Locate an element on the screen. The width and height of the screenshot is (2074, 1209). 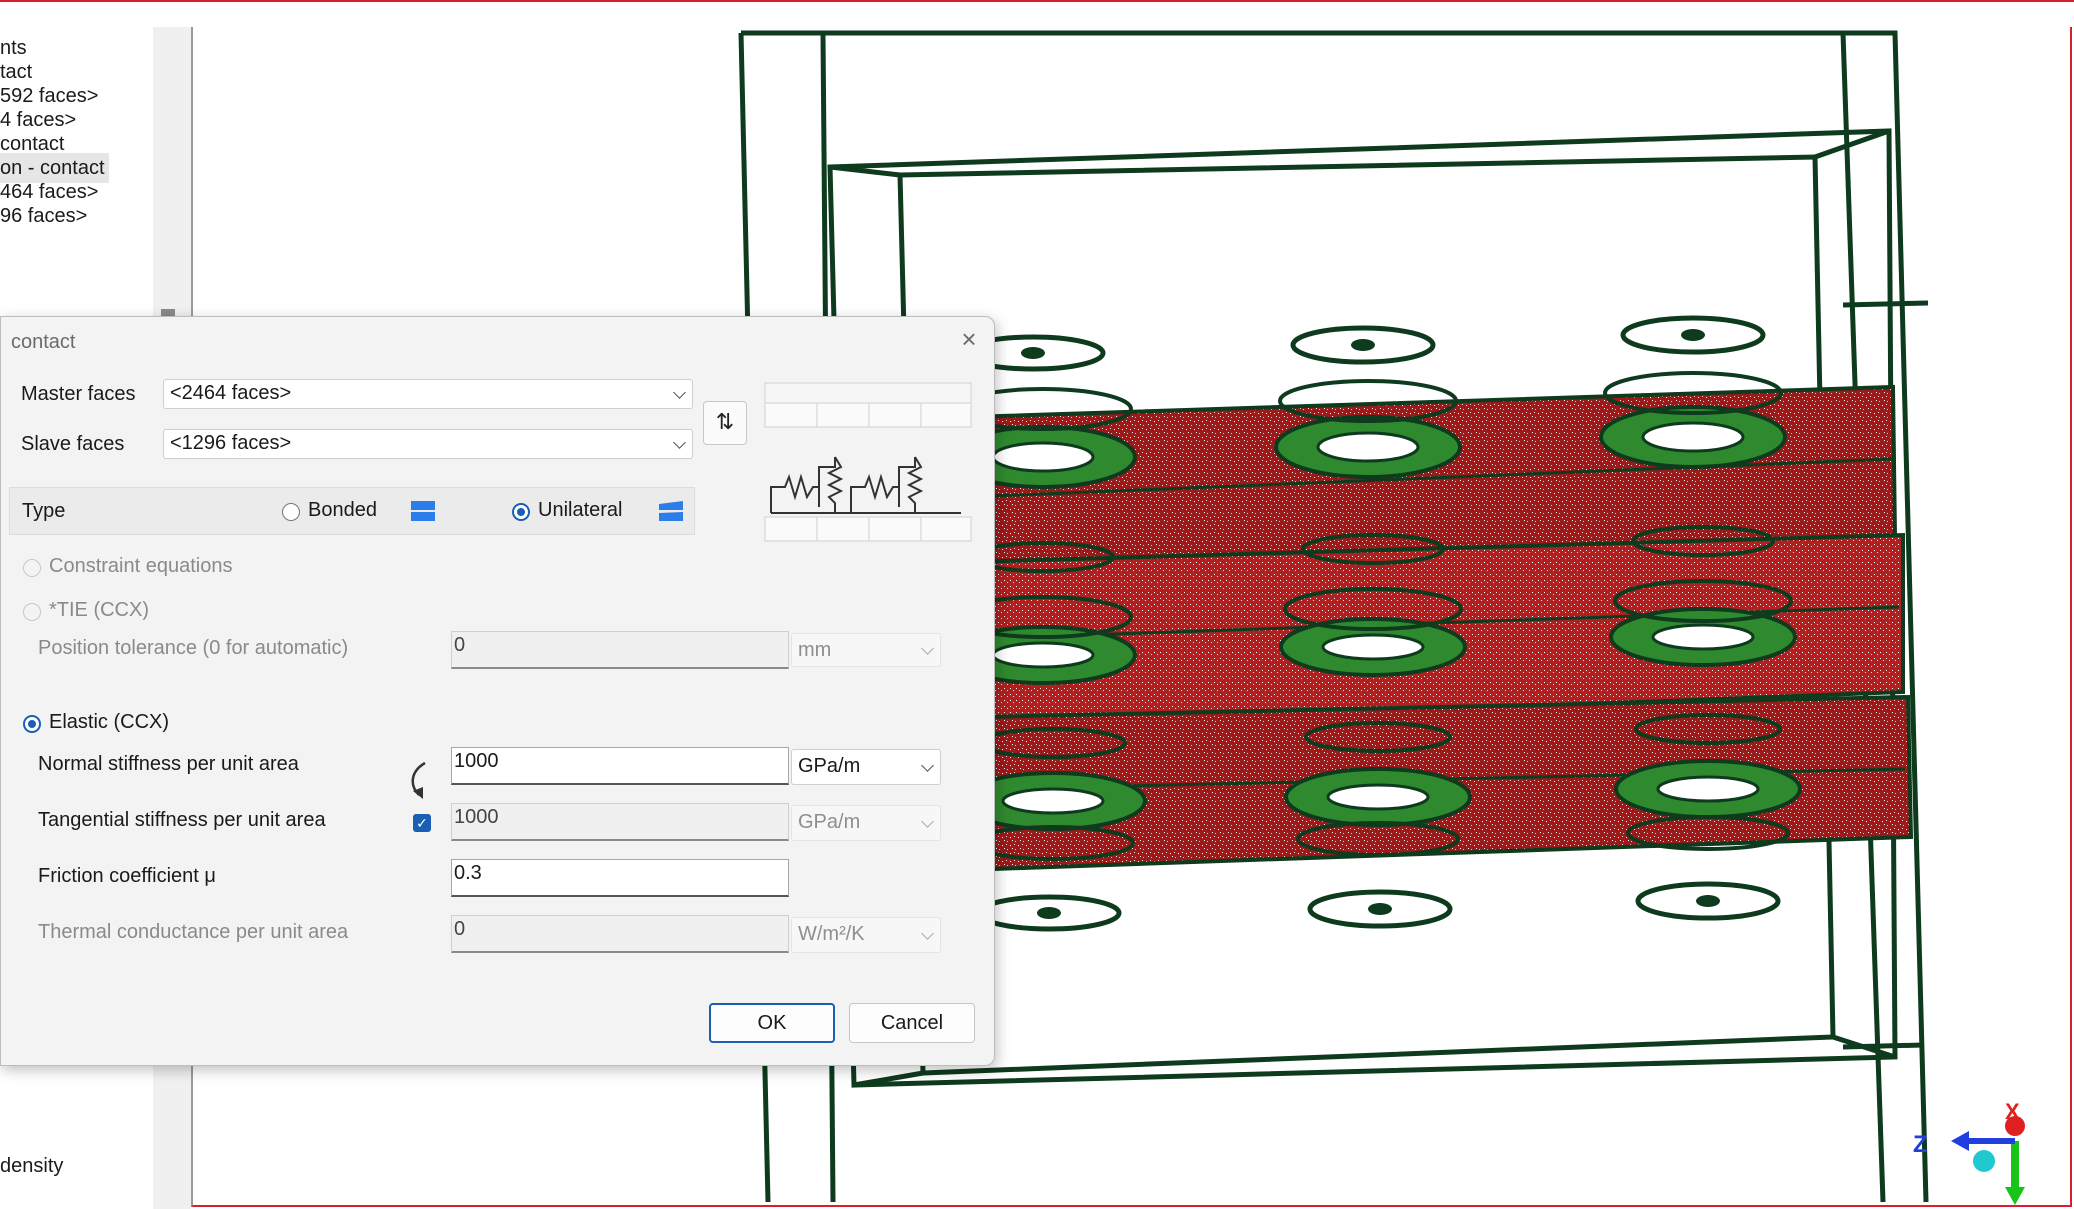
close-icon: × is located at coordinates (969, 339).